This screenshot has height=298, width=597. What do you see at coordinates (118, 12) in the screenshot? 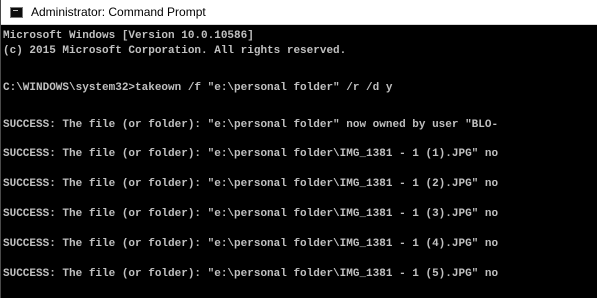
I see `window-title: Administrator: Command Prompt` at bounding box center [118, 12].